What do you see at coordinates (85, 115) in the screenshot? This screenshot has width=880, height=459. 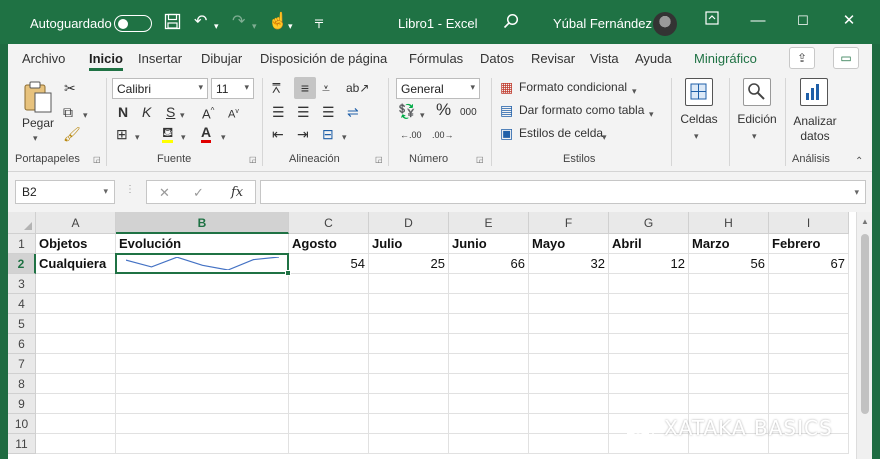 I see `copy-dropdown-icon: ▾` at bounding box center [85, 115].